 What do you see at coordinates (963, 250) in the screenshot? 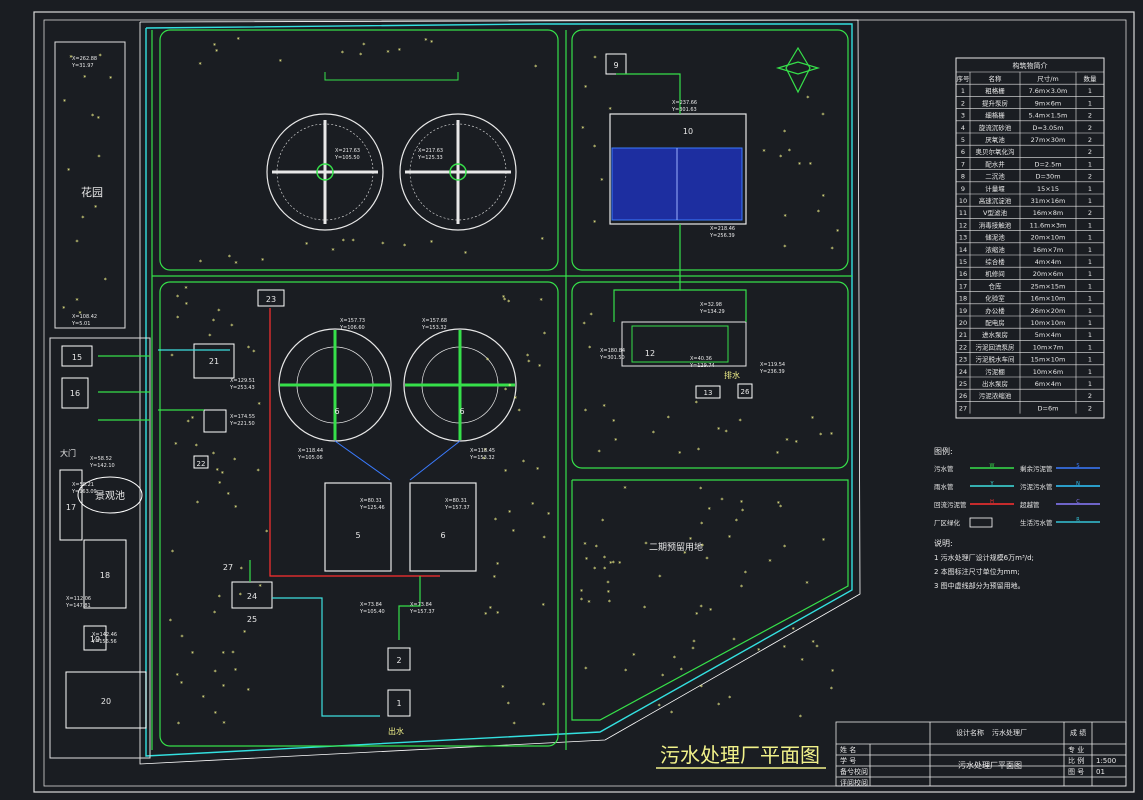
I see `table-cell: 14` at bounding box center [963, 250].